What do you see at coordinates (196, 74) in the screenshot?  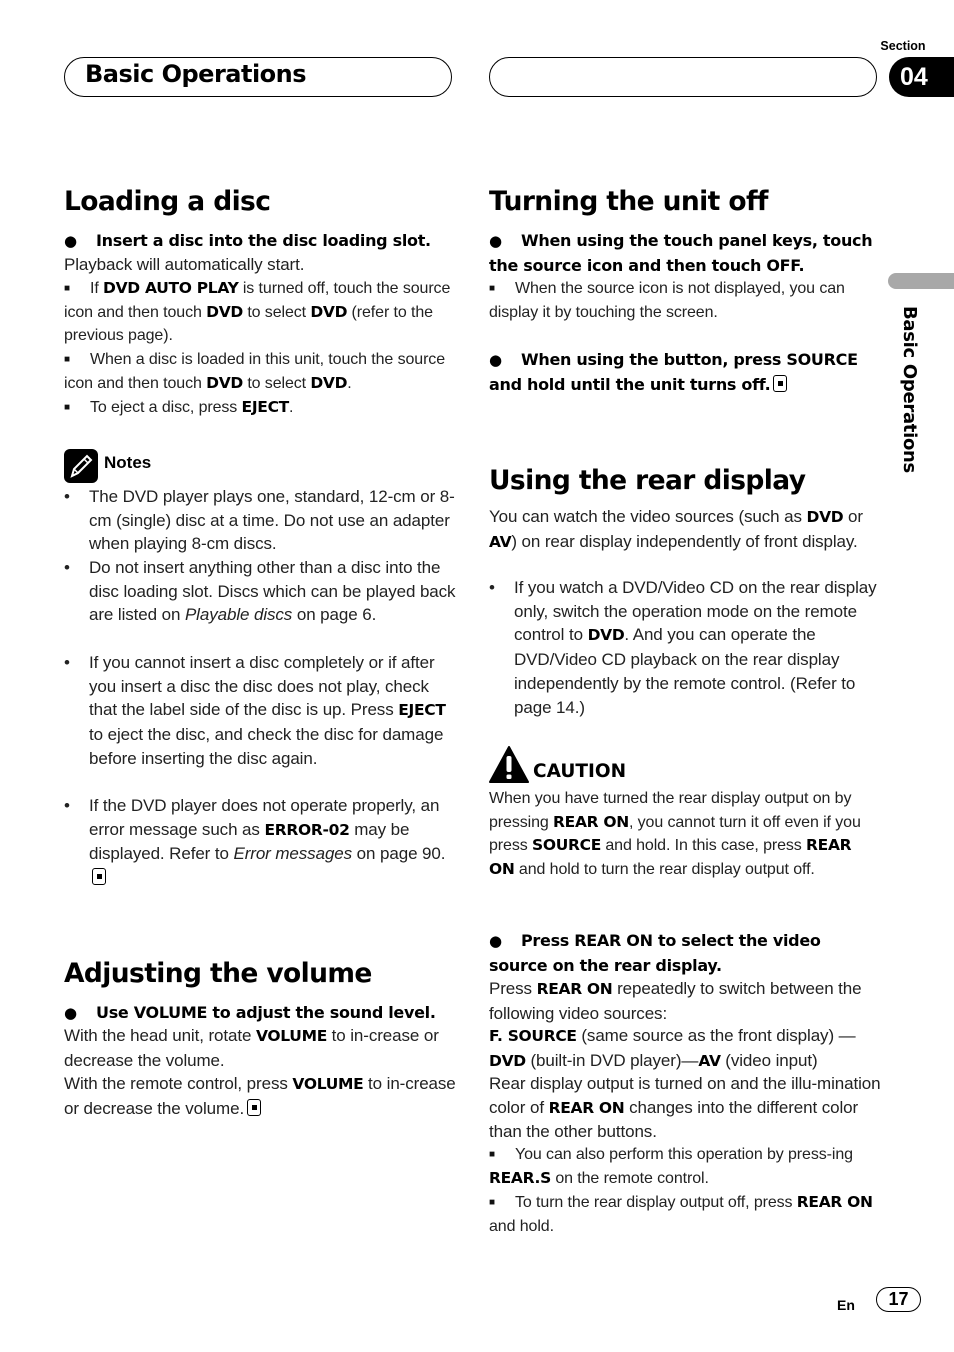 I see `header-title: Basic Operations` at bounding box center [196, 74].